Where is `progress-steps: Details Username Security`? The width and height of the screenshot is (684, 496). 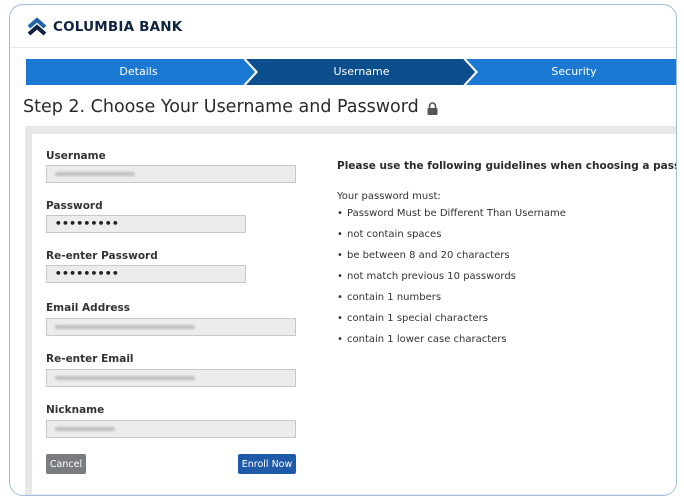
progress-steps: Details Username Security is located at coordinates (351, 72).